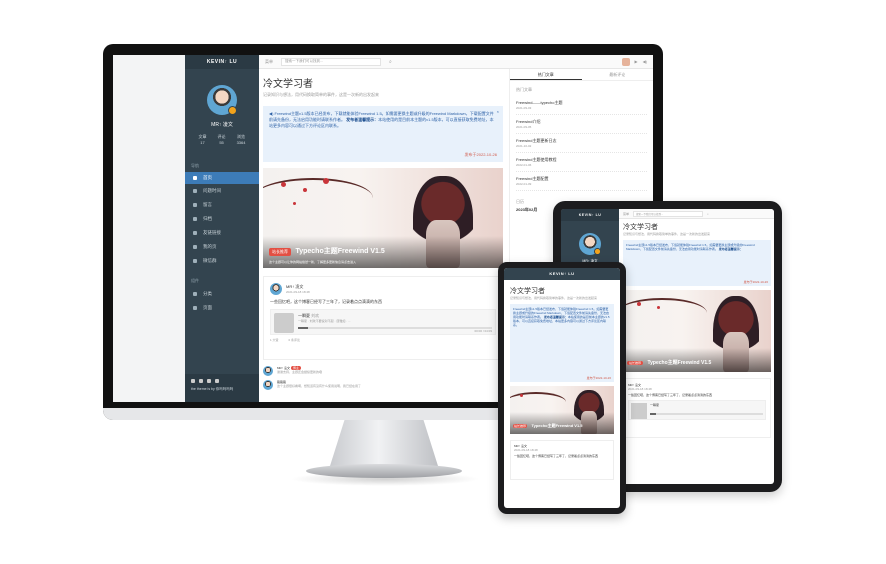 The image size is (886, 564). What do you see at coordinates (298, 292) in the screenshot?
I see `post-date: 2021-09-18 18:48` at bounding box center [298, 292].